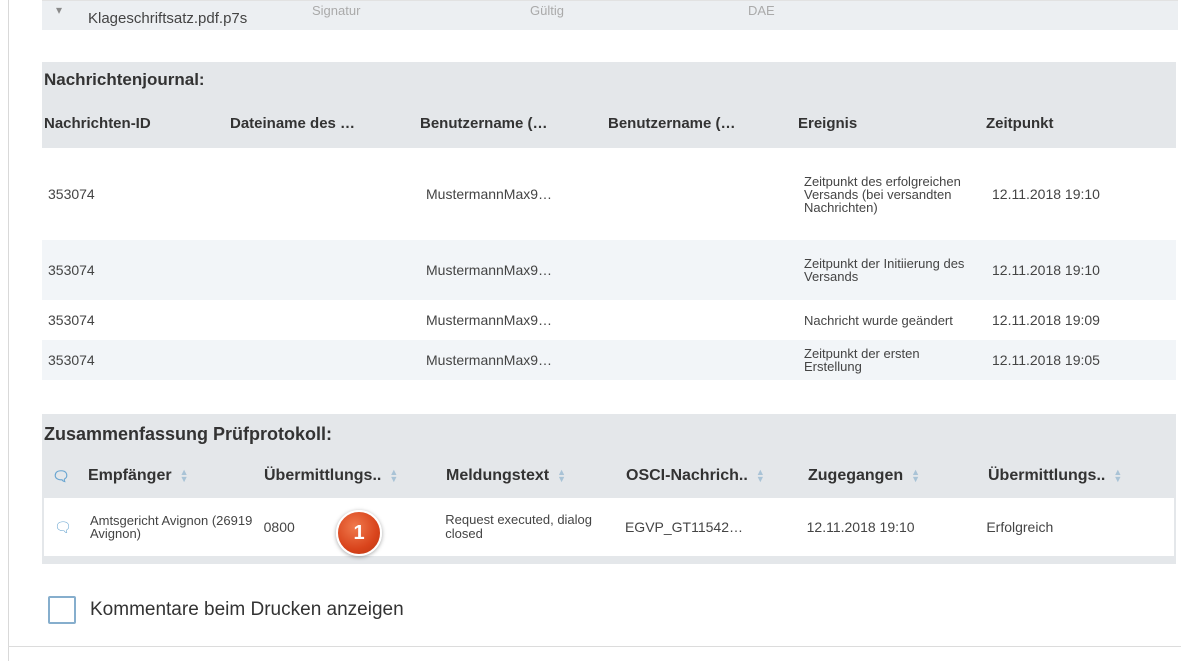 This screenshot has width=1181, height=661. What do you see at coordinates (860, 527) in the screenshot?
I see `cell-received: 12.11.2018 19:10` at bounding box center [860, 527].